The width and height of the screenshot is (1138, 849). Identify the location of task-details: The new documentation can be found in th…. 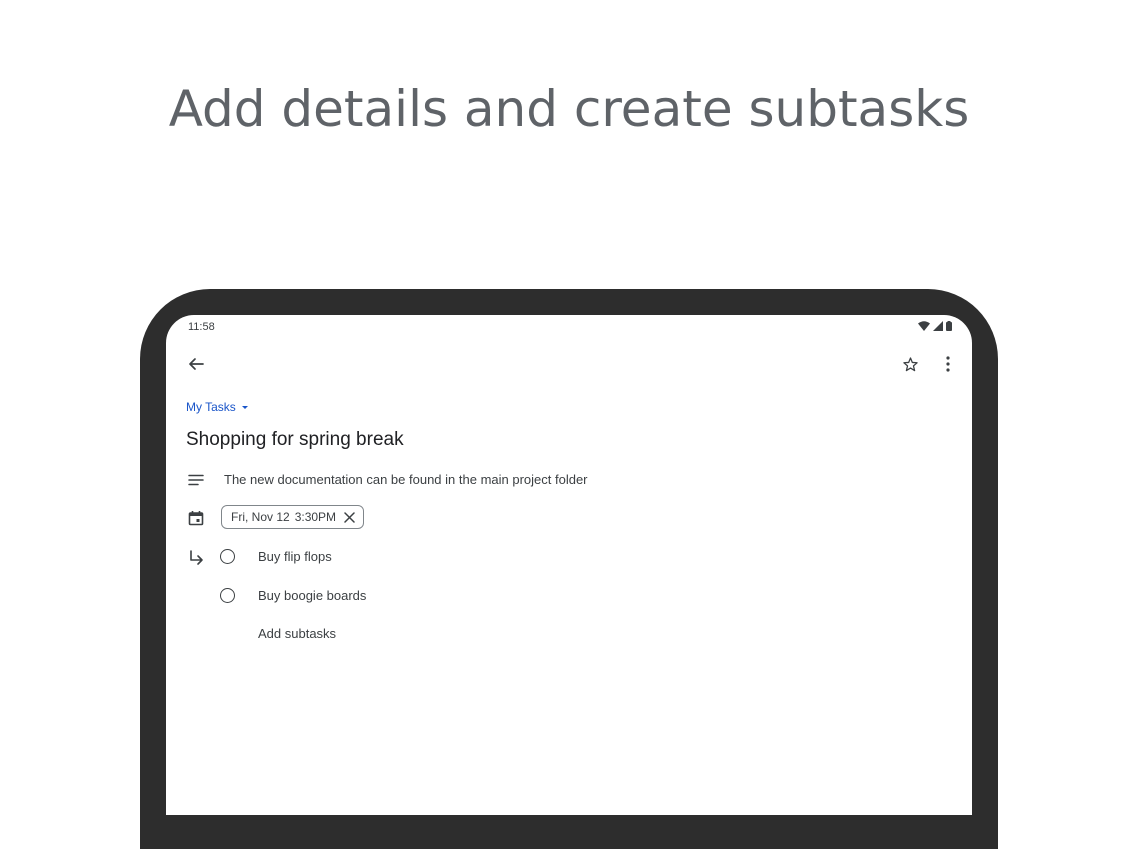
(406, 479).